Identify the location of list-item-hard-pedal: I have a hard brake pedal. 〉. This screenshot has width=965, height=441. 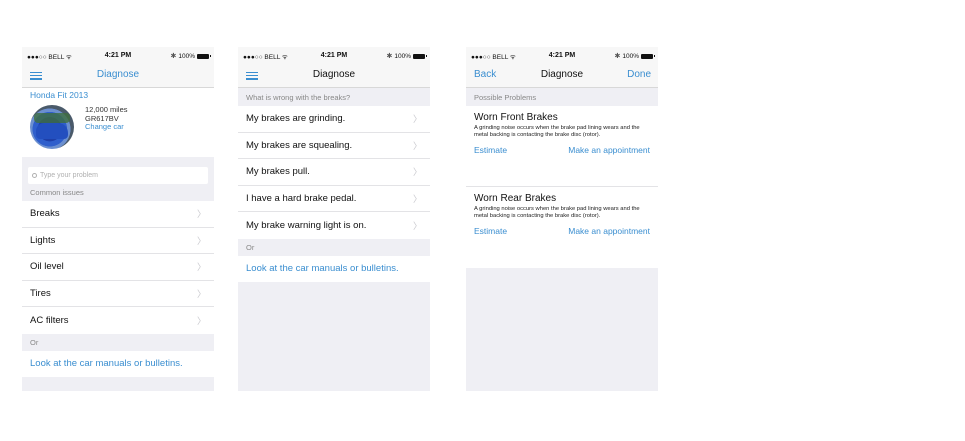
(334, 198).